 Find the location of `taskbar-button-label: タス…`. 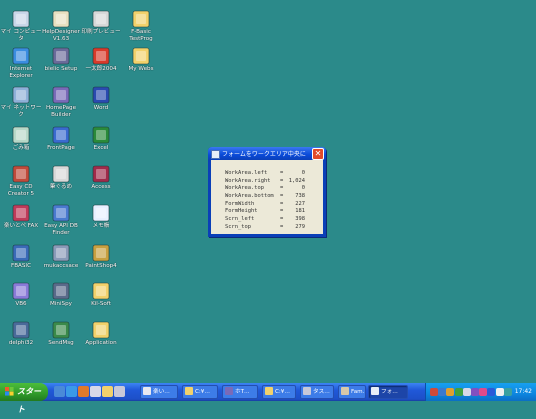

taskbar-button-label: タス… is located at coordinates (321, 392).